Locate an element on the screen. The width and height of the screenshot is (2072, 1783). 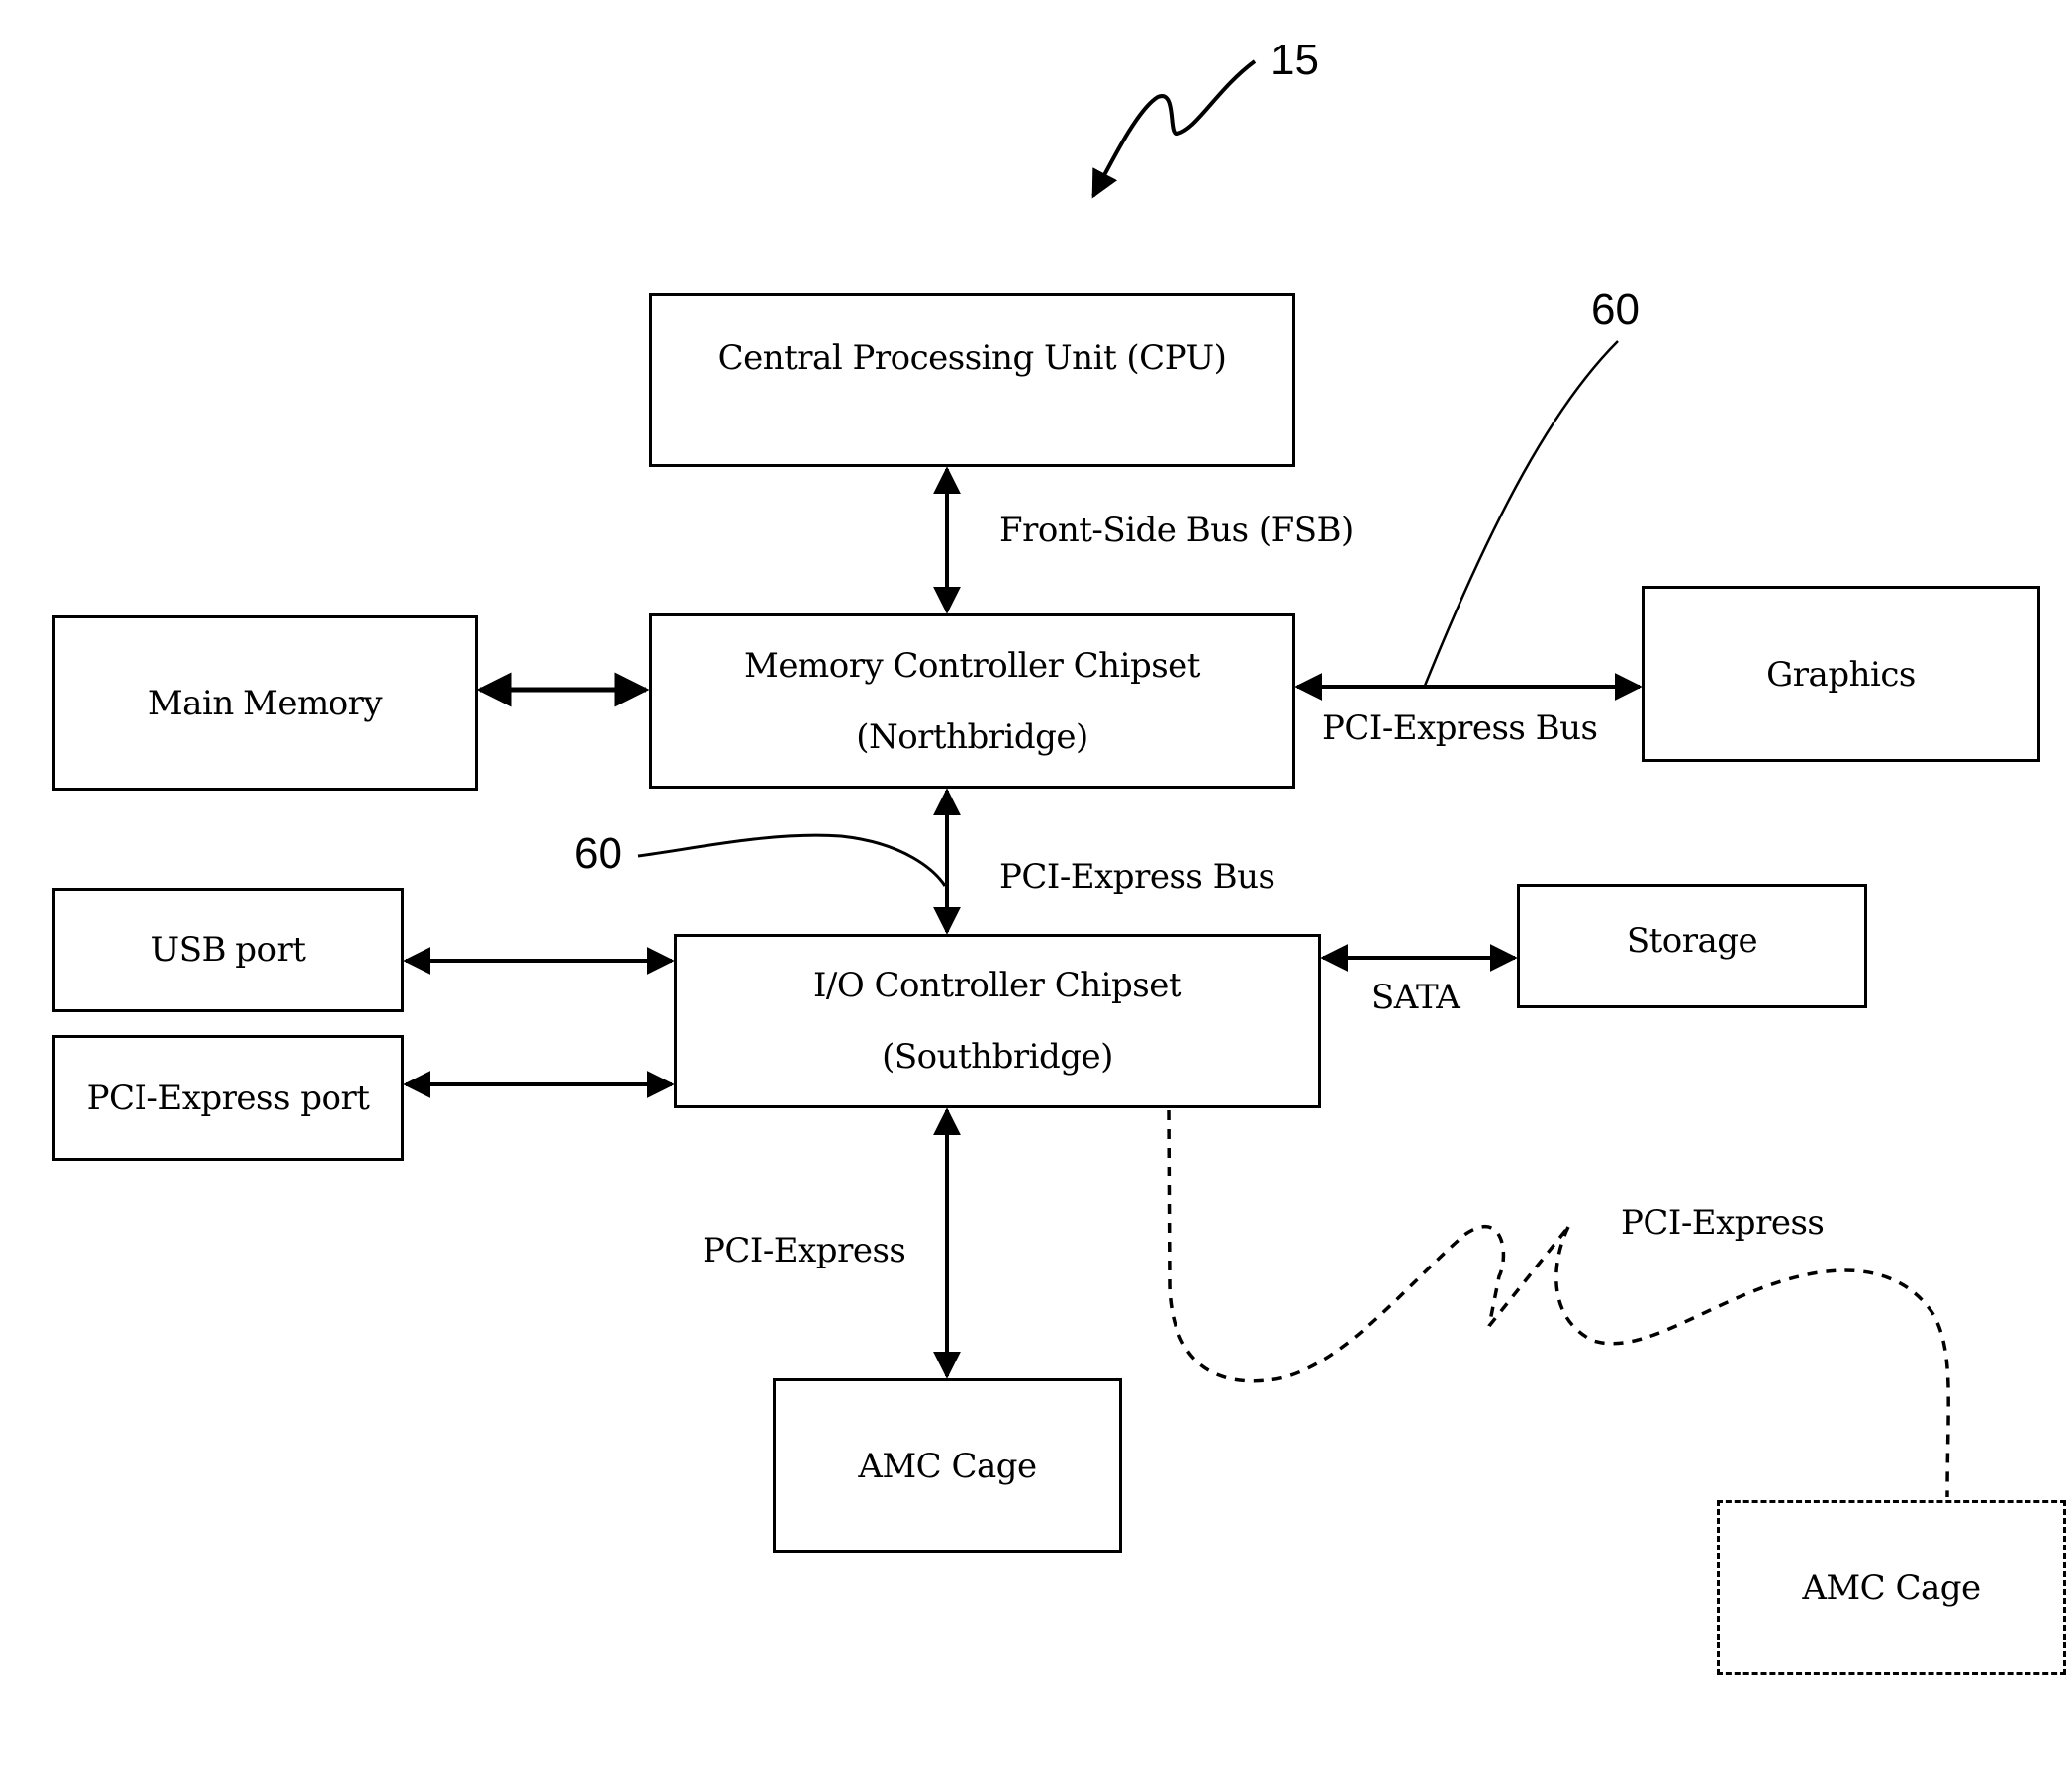
amc-cage-local-label: AMC Cage is located at coordinates (947, 1466).